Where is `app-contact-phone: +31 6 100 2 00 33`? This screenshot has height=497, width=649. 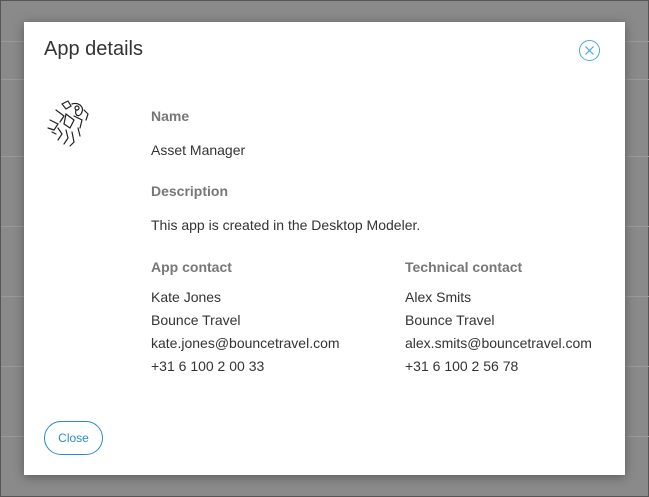 app-contact-phone: +31 6 100 2 00 33 is located at coordinates (208, 366).